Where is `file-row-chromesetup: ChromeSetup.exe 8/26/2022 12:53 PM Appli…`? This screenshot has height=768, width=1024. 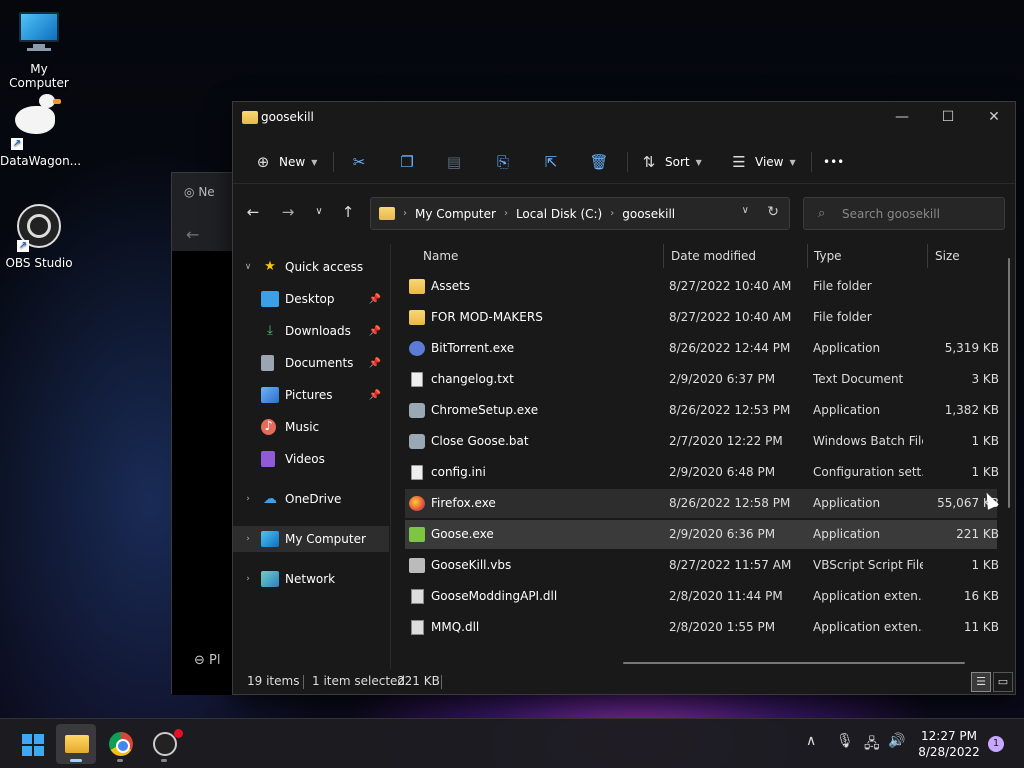
file-row-chromesetup: ChromeSetup.exe 8/26/2022 12:53 PM Appli… is located at coordinates (702, 410).